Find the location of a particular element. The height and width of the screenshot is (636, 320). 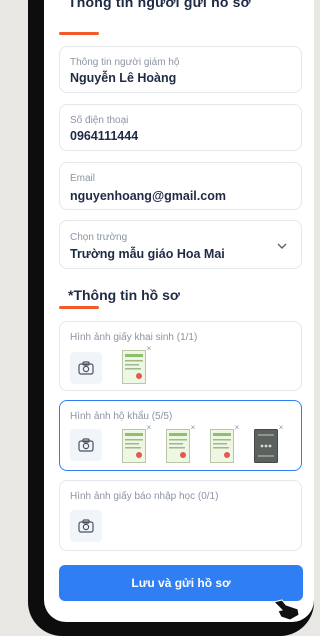

chevron-down-icon is located at coordinates (282, 246).